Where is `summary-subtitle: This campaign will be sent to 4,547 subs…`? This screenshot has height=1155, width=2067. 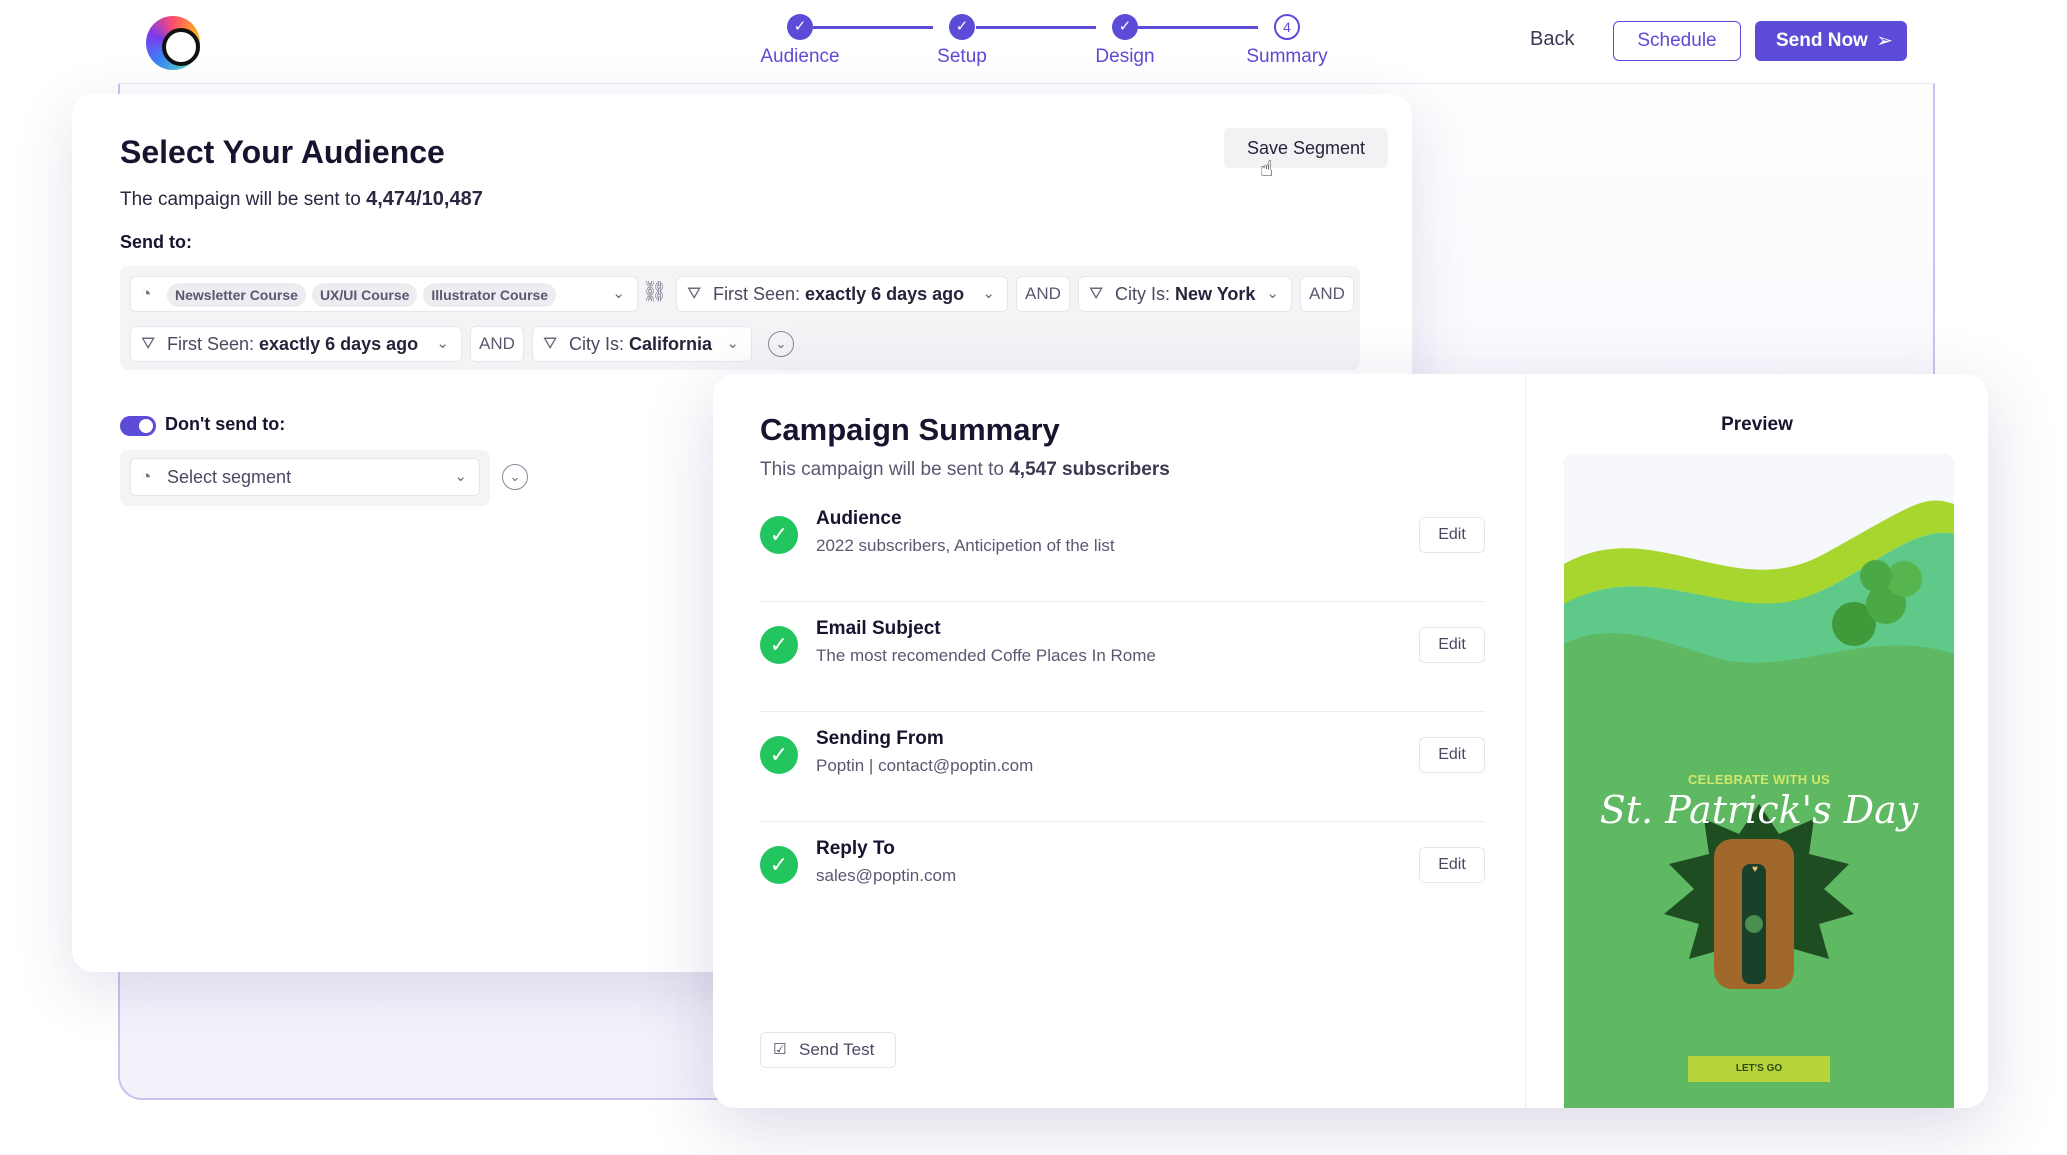
summary-subtitle: This campaign will be sent to 4,547 subs… is located at coordinates (965, 470).